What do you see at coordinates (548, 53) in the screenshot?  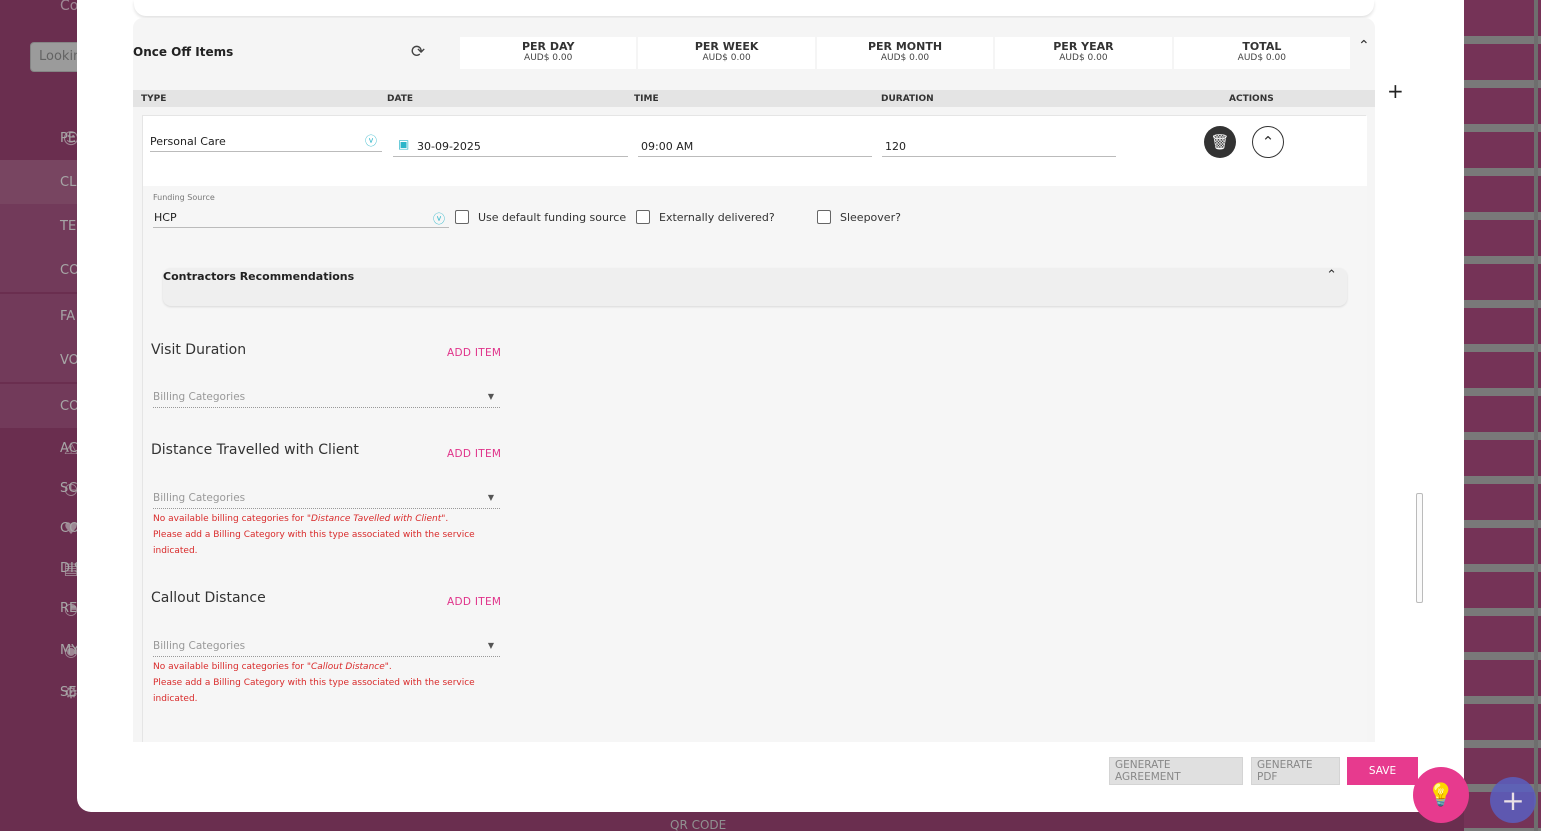 I see `total-per-day: PER DAY AUD$ 0.00` at bounding box center [548, 53].